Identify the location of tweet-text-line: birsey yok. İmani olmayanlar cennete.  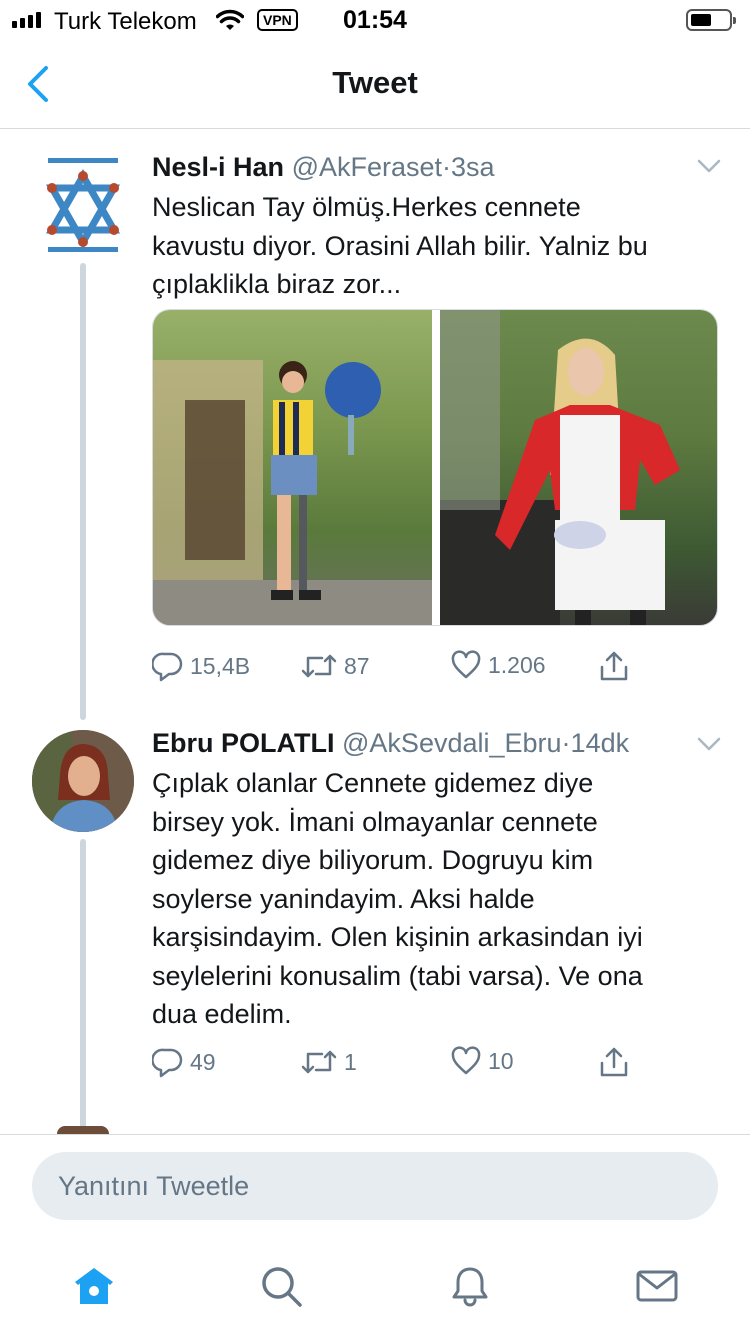
(375, 821).